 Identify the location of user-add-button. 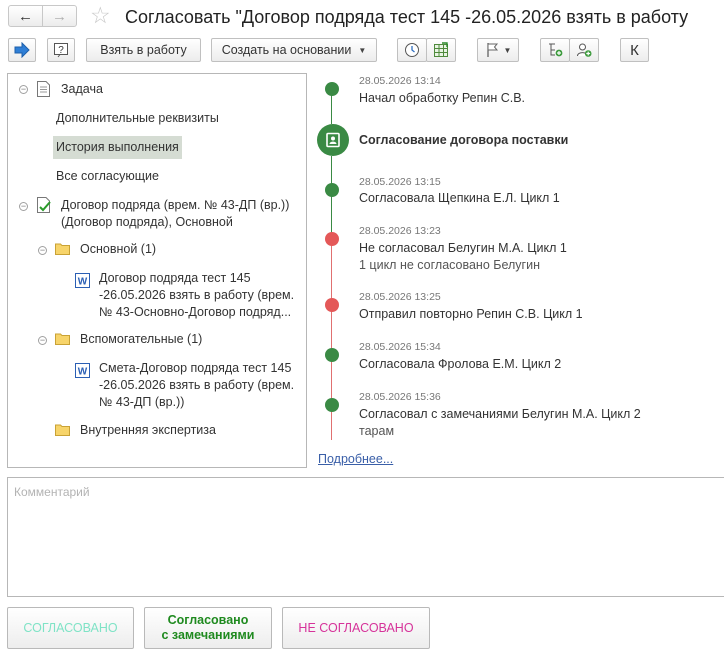
(584, 50).